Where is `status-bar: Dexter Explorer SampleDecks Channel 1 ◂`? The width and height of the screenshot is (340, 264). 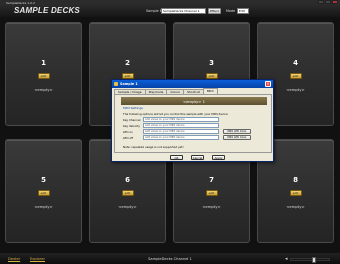
status-bar: Dexter Explorer SampleDecks Channel 1 ◂ is located at coordinates (170, 258).